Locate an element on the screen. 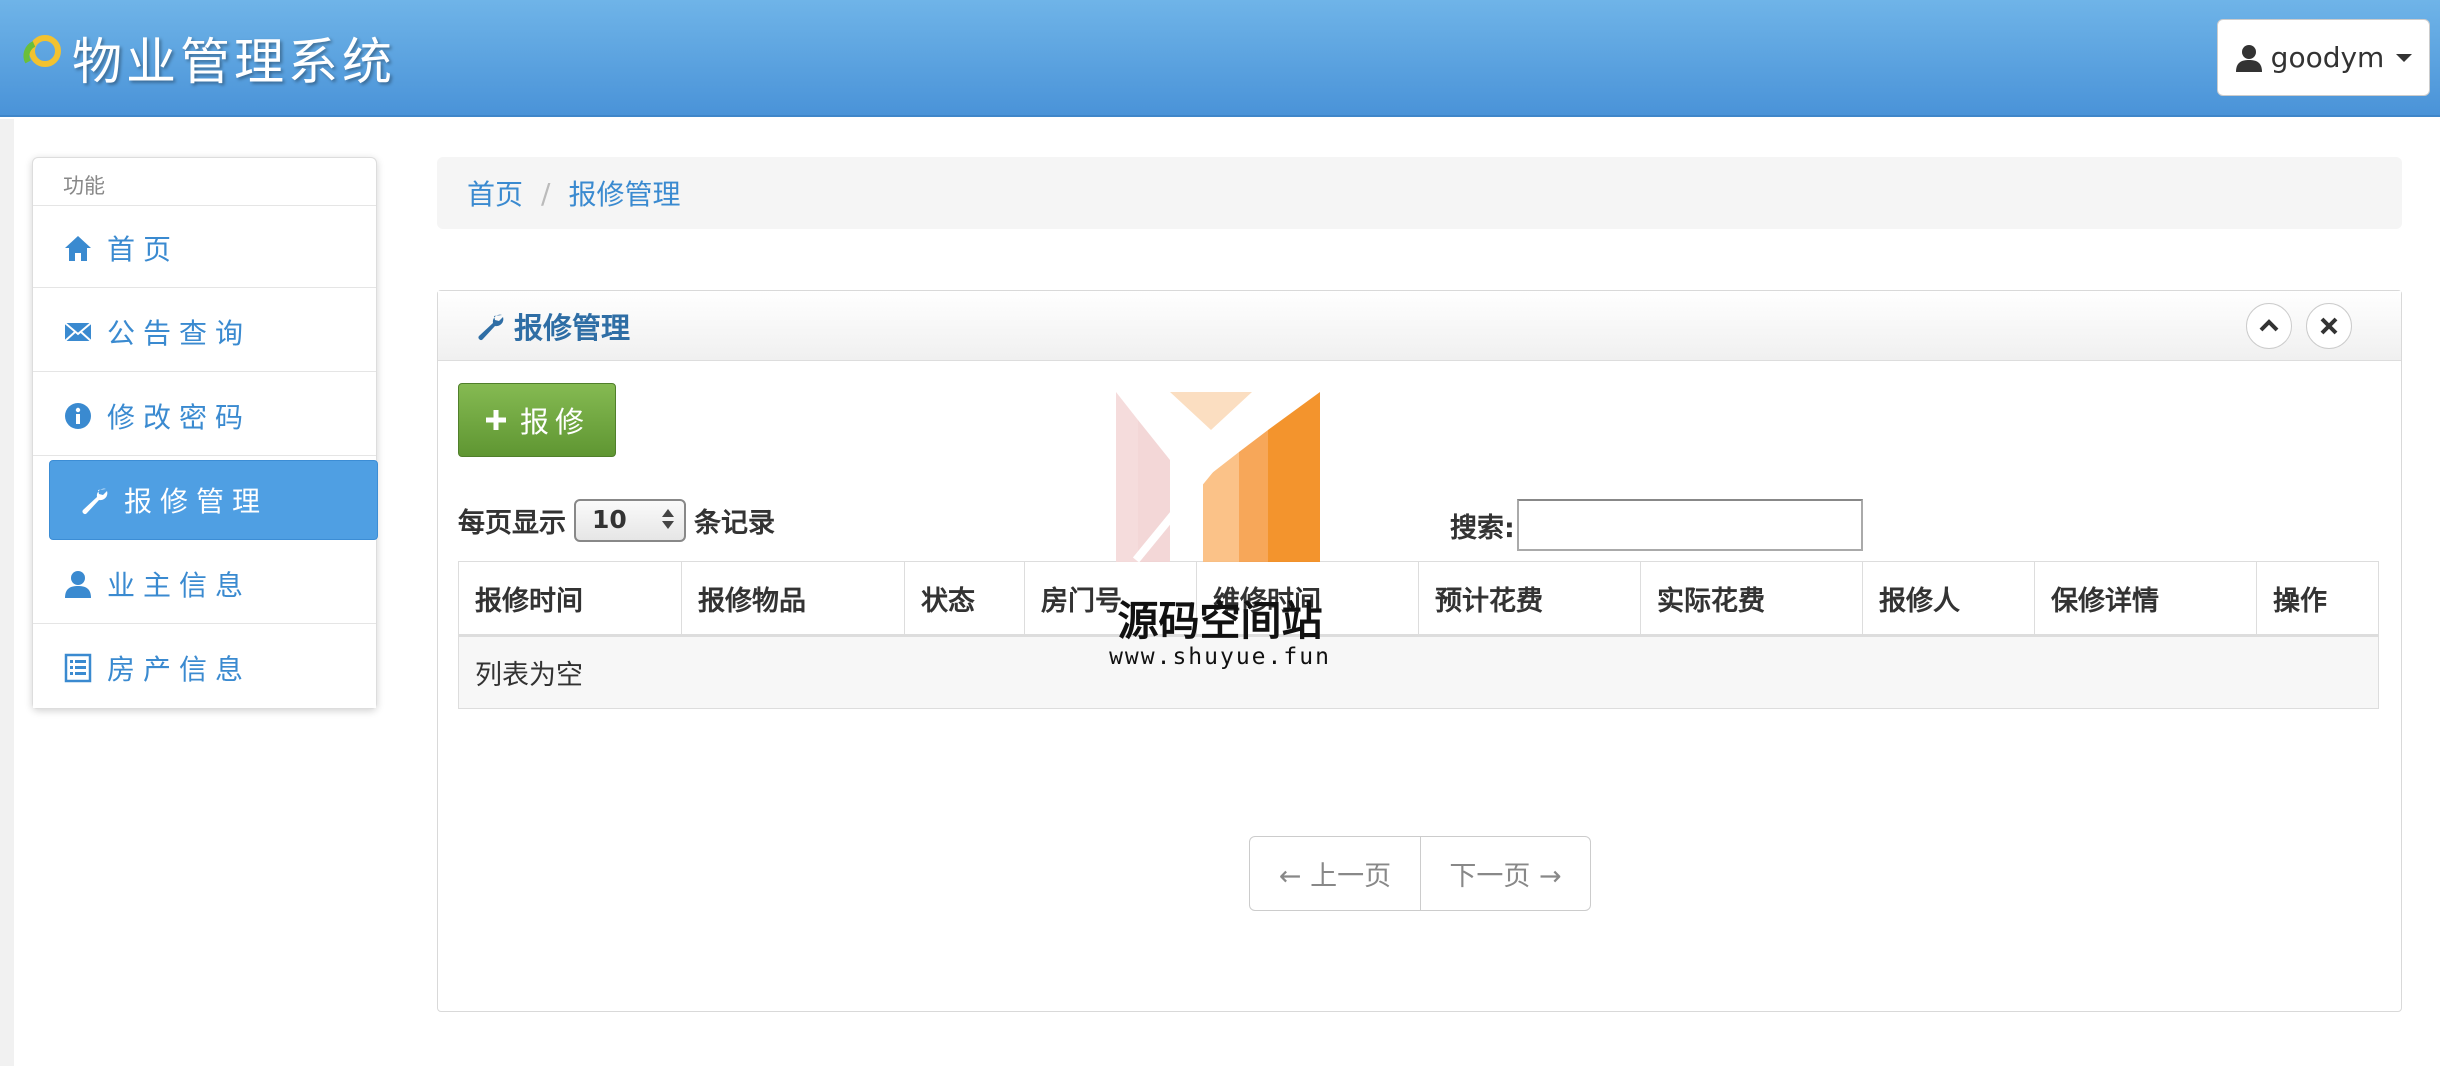  breadcrumb: 首页 / 报修管理 is located at coordinates (1419, 193).